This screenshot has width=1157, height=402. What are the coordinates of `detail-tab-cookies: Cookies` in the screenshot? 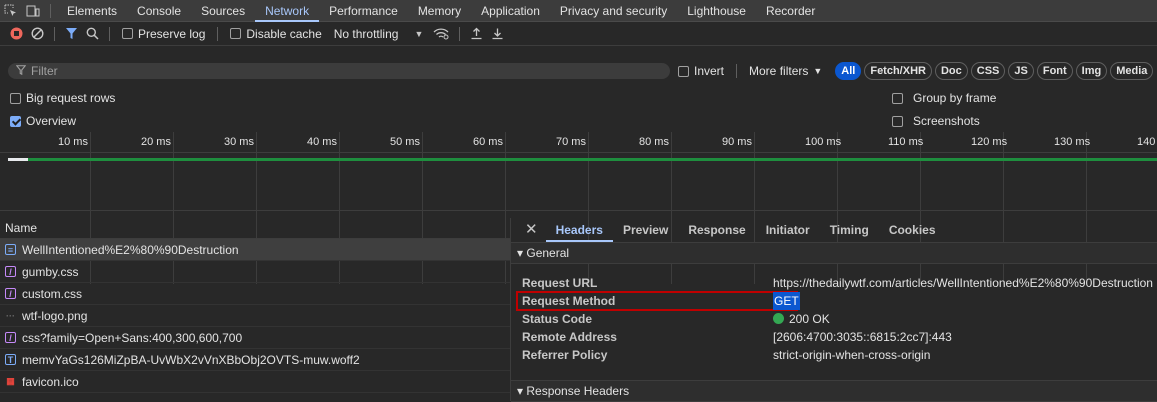 It's located at (912, 230).